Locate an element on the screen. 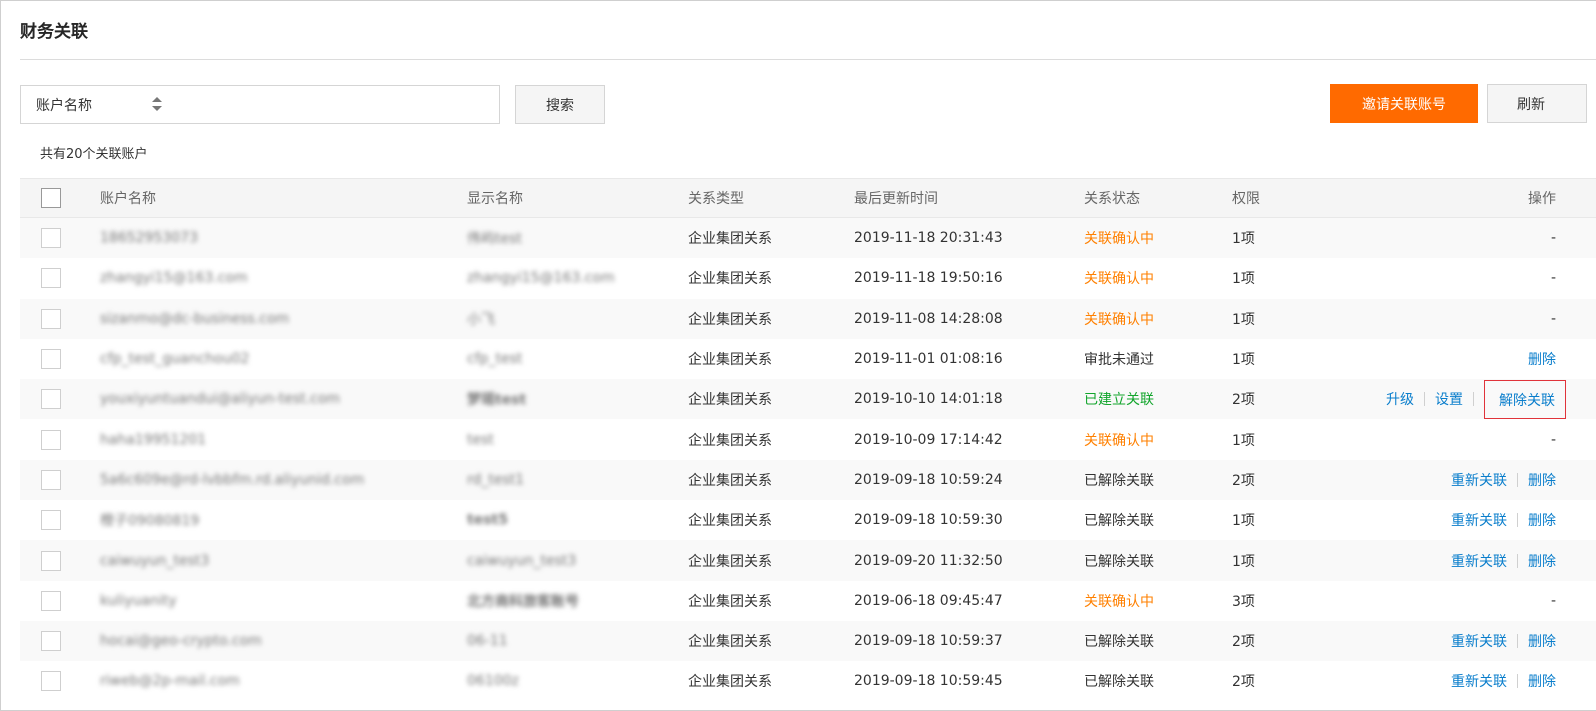 This screenshot has height=711, width=1596. display-name: rd_test1 is located at coordinates (496, 479).